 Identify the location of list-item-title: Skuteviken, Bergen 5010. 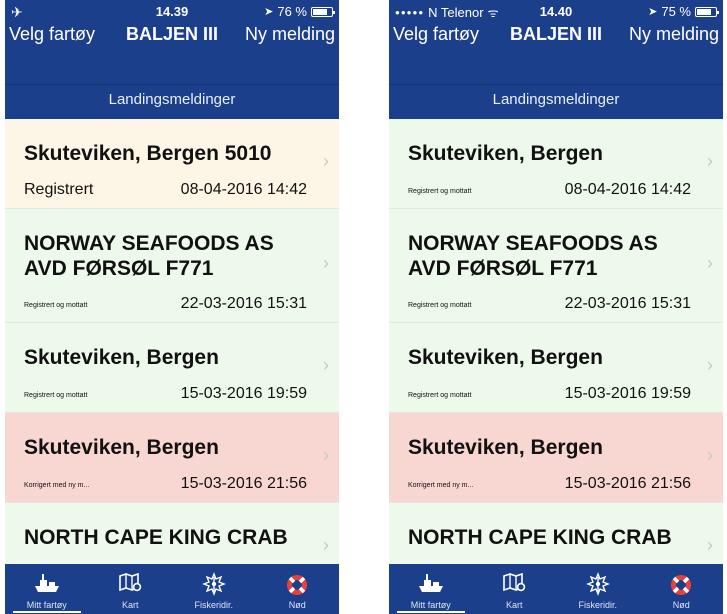
(148, 153).